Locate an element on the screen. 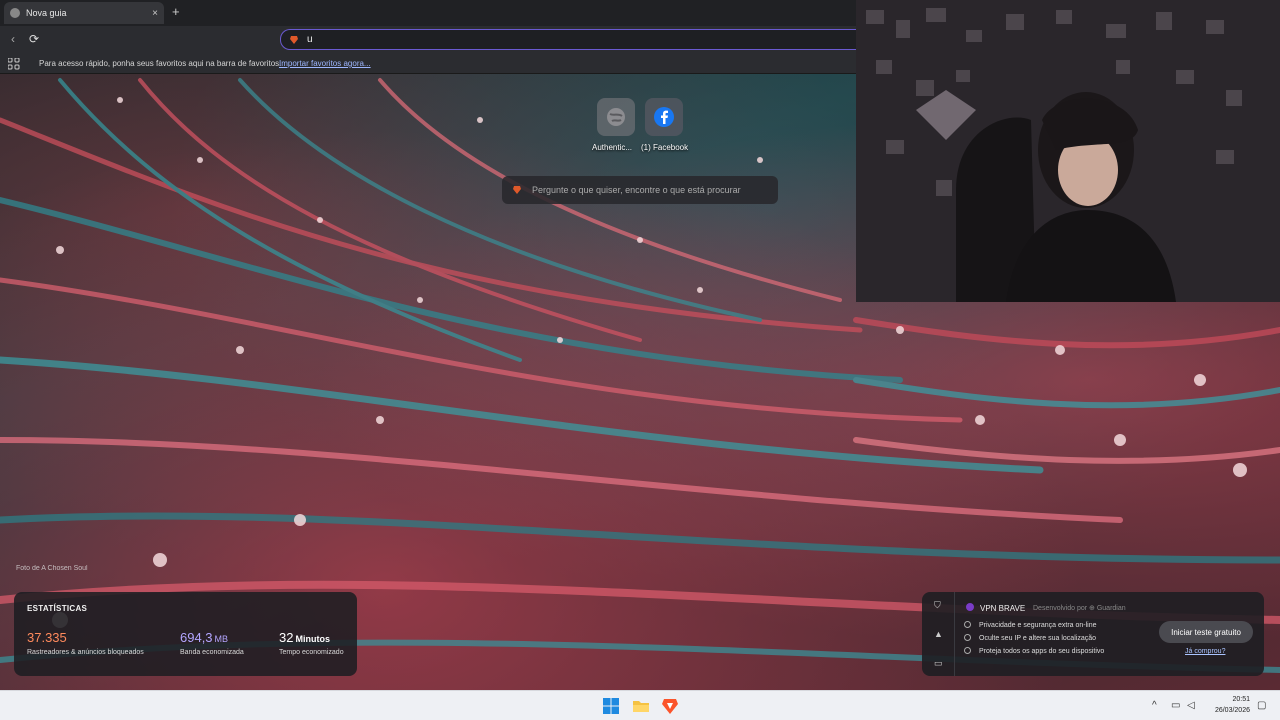  webcam-overlay is located at coordinates (1068, 151).